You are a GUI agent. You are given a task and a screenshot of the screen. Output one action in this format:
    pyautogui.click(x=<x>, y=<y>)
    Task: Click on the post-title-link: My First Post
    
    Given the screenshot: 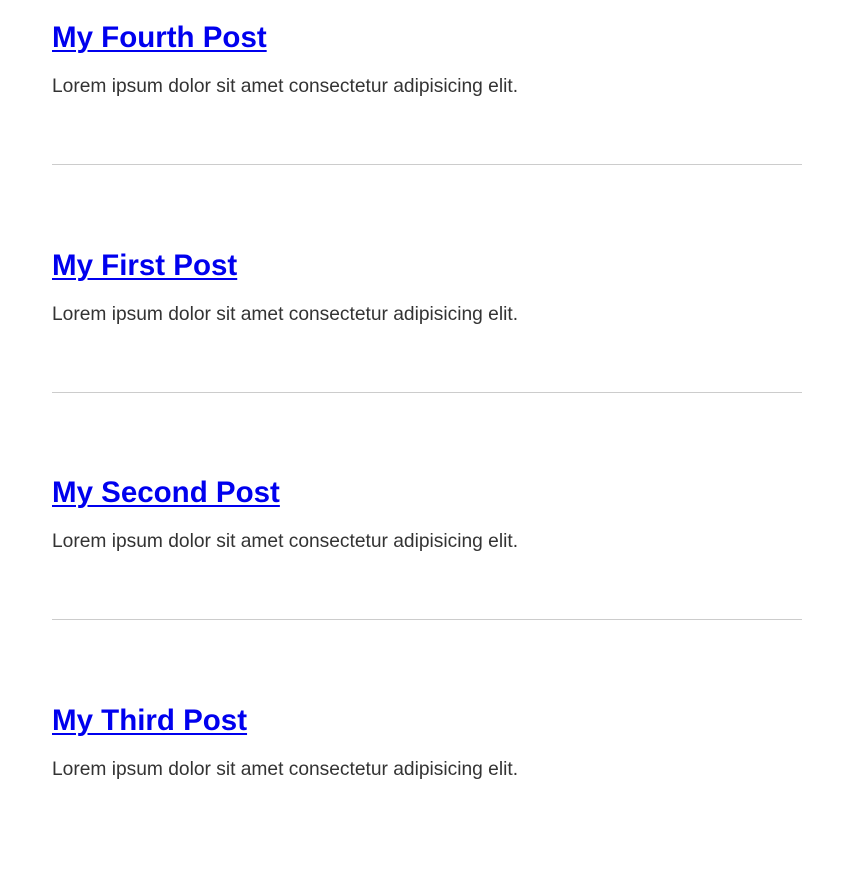 What is the action you would take?
    pyautogui.click(x=144, y=265)
    